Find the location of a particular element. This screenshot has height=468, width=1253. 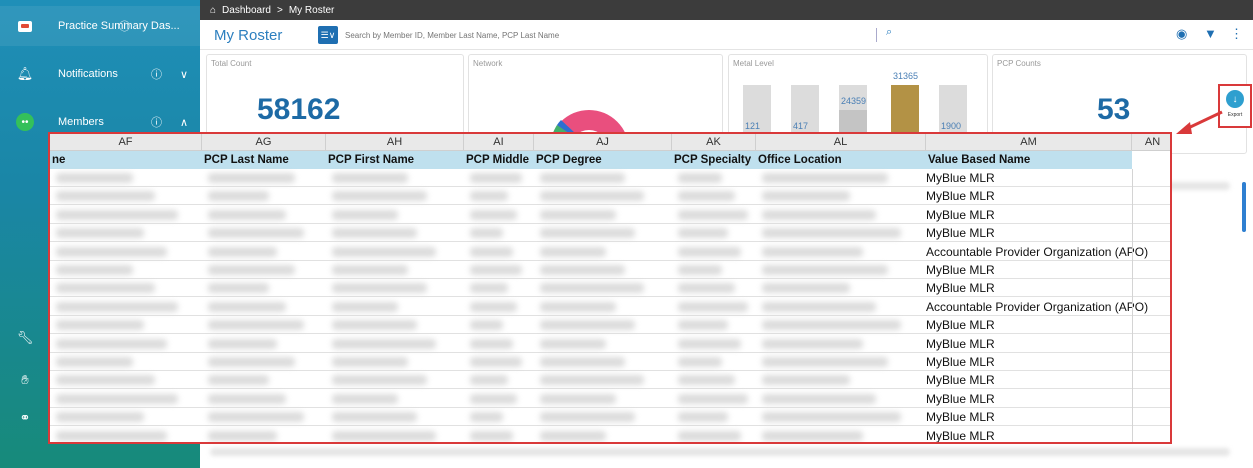

value-based-name-cell: Accountable Provider Organization (APO) is located at coordinates (1037, 306).